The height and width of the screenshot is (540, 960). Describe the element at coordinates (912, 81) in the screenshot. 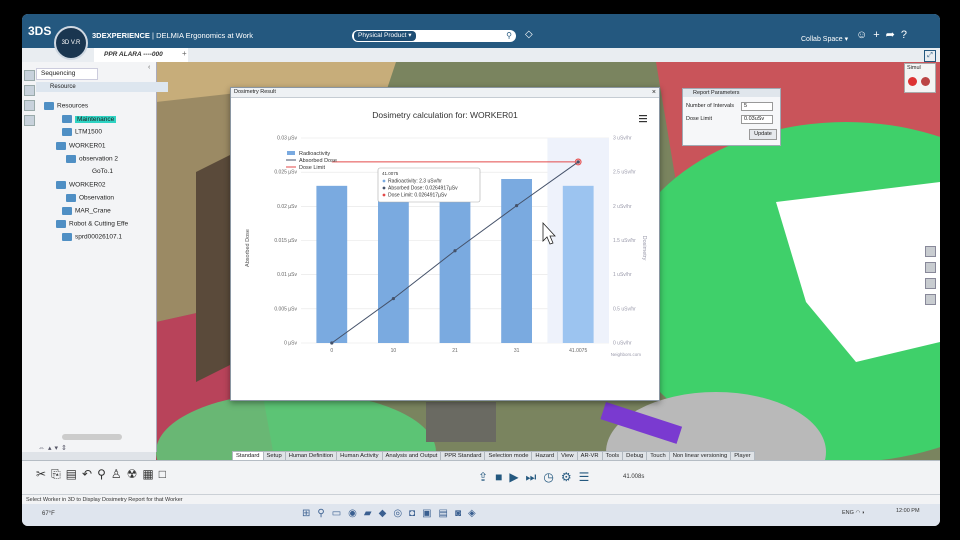

I see `record-icon` at that location.